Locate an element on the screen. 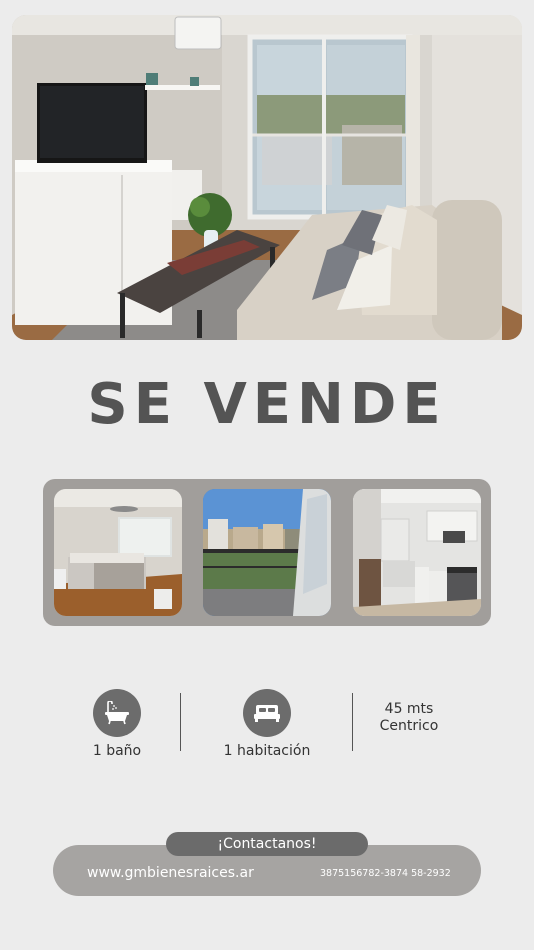  headline: SE VENDE is located at coordinates (267, 404).